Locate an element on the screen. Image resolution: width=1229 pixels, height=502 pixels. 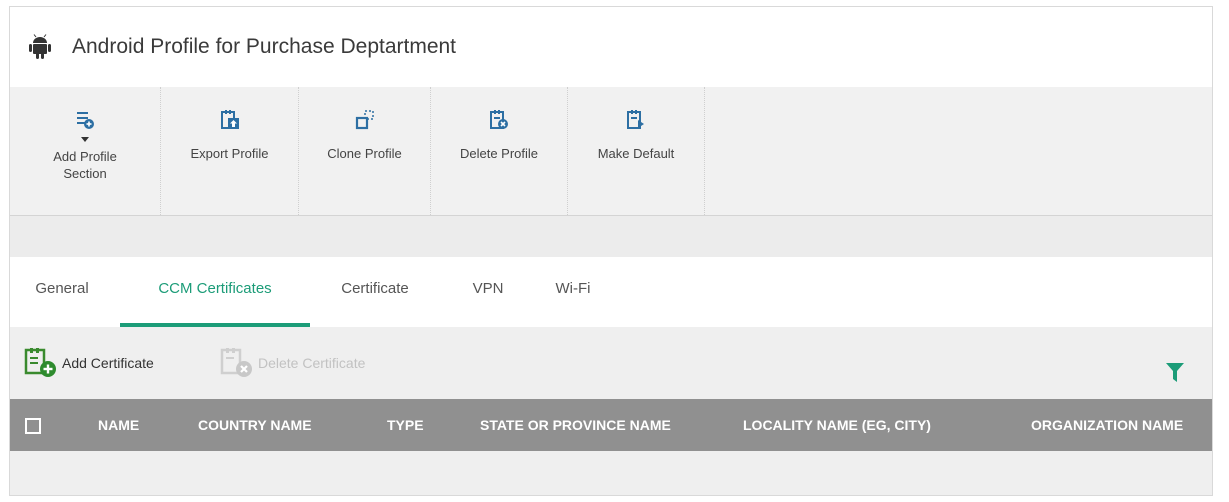
tab-wifi: Wi-Fi is located at coordinates (573, 292).